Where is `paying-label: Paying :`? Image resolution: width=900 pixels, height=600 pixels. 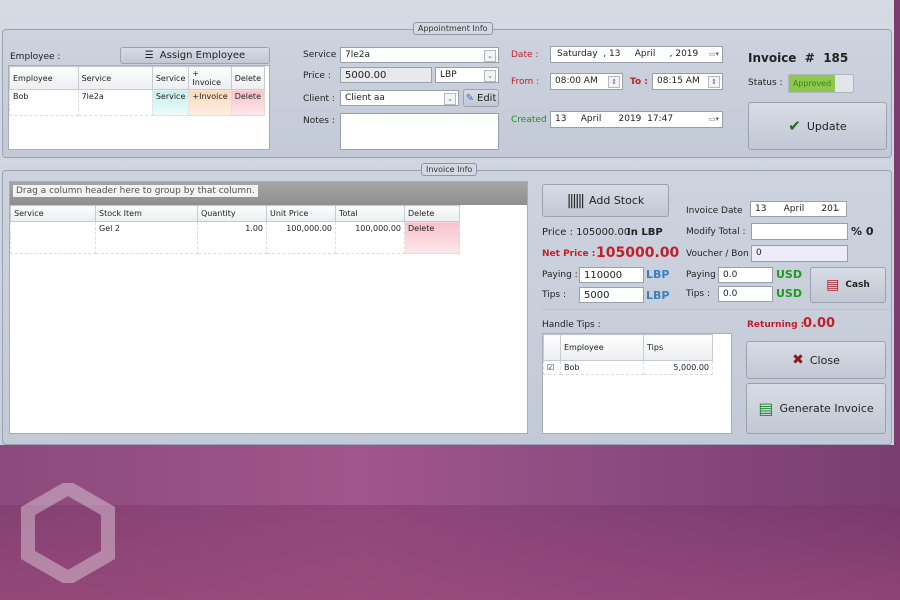 paying-label: Paying : is located at coordinates (560, 275).